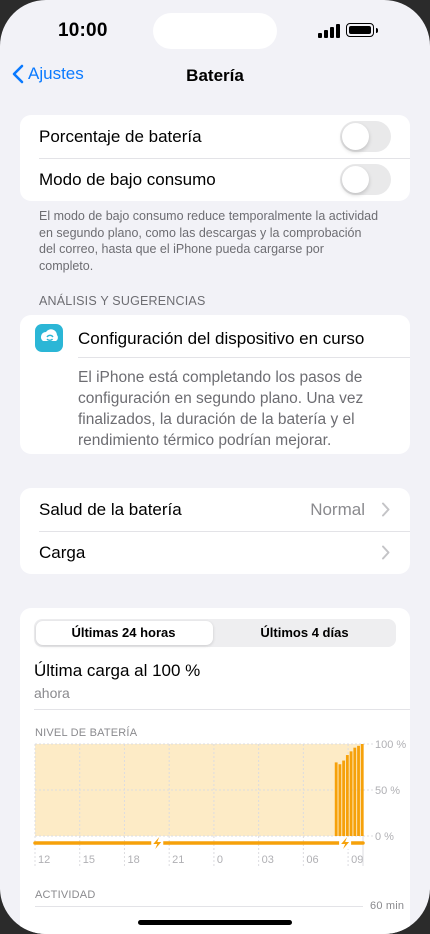 This screenshot has width=430, height=934. What do you see at coordinates (215, 31) in the screenshot?
I see `dynamic-island` at bounding box center [215, 31].